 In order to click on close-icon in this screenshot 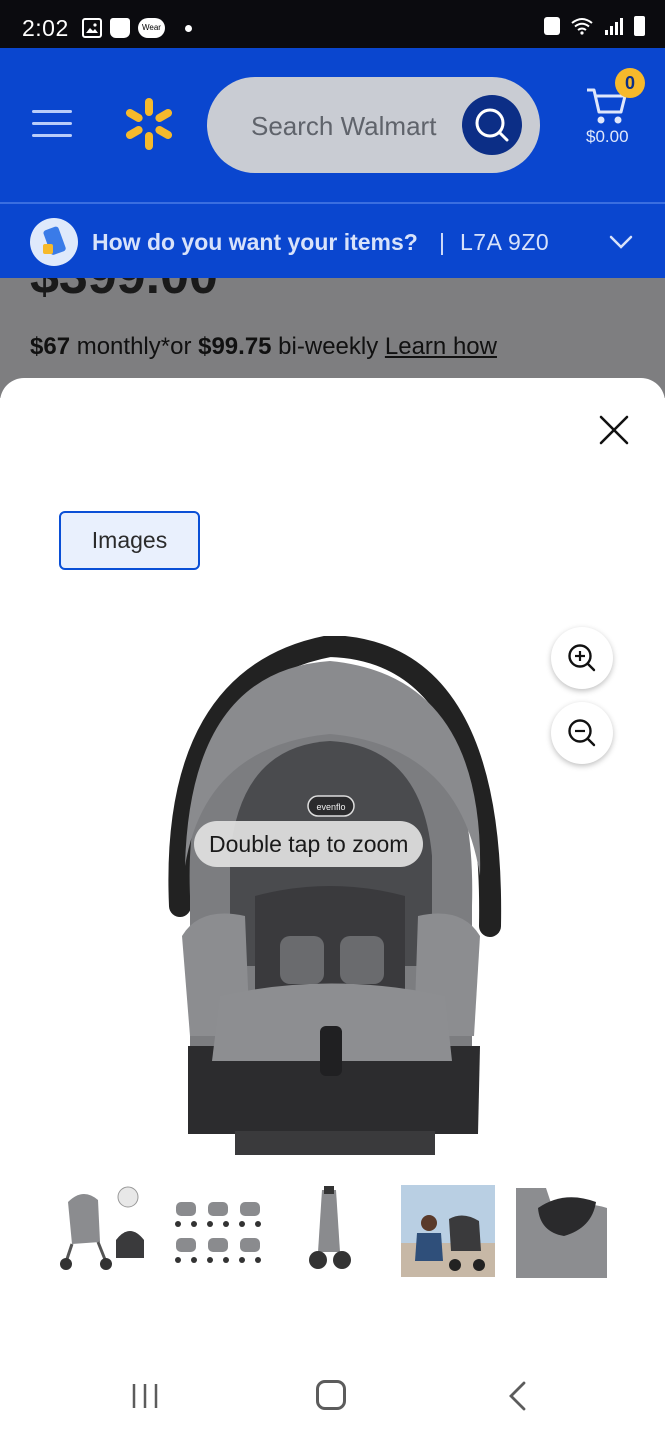, I will do `click(614, 430)`.